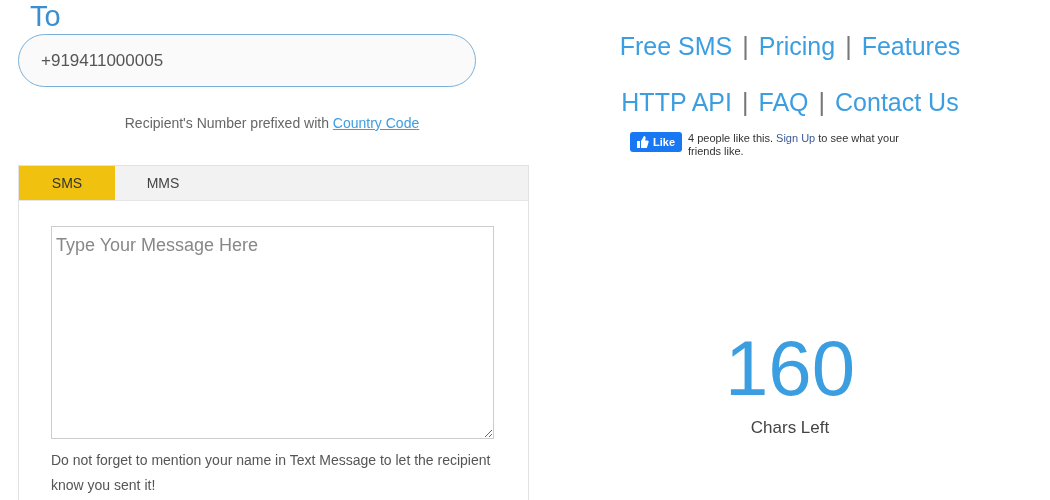 Image resolution: width=1050 pixels, height=500 pixels. What do you see at coordinates (790, 428) in the screenshot?
I see `count-label: Chars Left` at bounding box center [790, 428].